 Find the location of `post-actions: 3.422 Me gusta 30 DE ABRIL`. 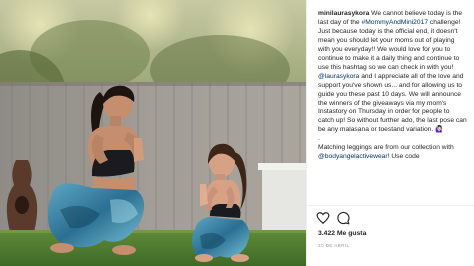

post-actions: 3.422 Me gusta 30 DE ABRIL is located at coordinates (390, 235).